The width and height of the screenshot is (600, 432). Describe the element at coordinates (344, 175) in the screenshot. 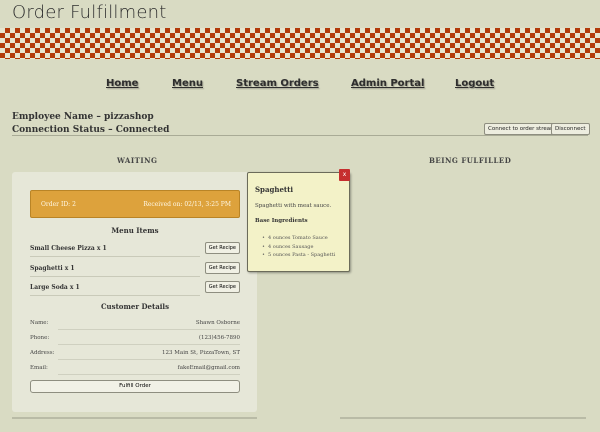

I see `close-icon: x` at that location.